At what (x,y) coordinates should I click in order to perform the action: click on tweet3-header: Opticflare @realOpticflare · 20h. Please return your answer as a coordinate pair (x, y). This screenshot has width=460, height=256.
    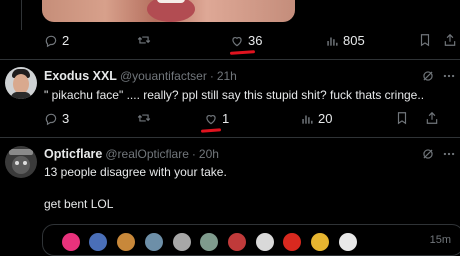
    Looking at the image, I should click on (131, 154).